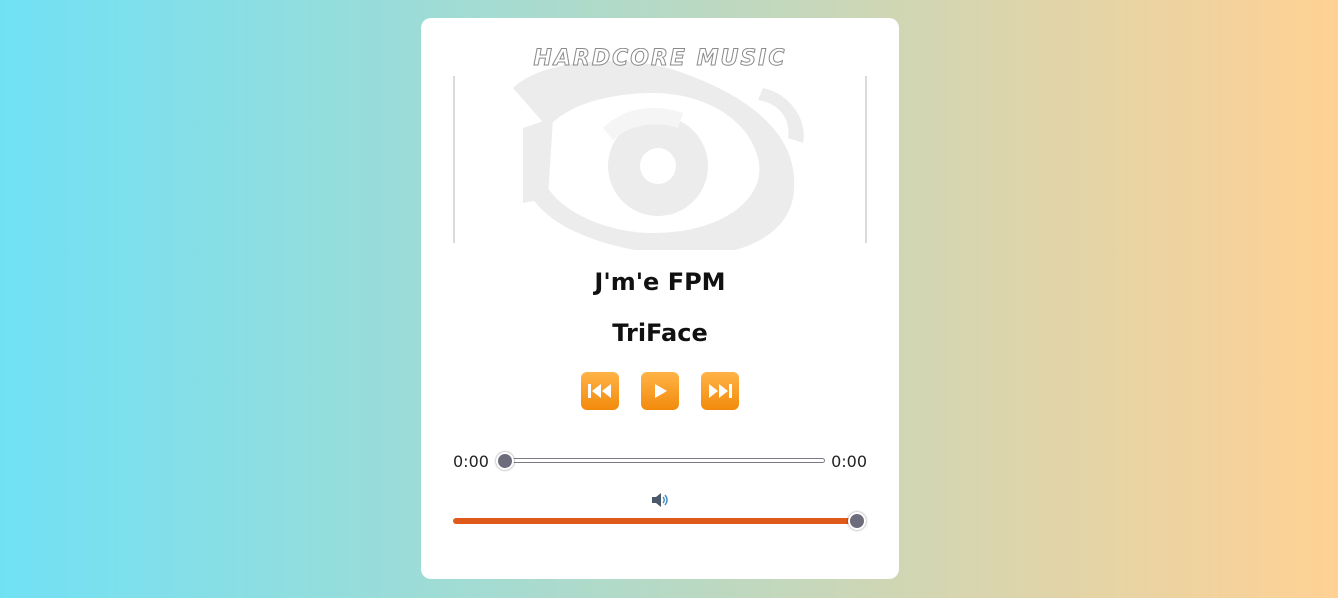  I want to click on next-button, so click(720, 391).